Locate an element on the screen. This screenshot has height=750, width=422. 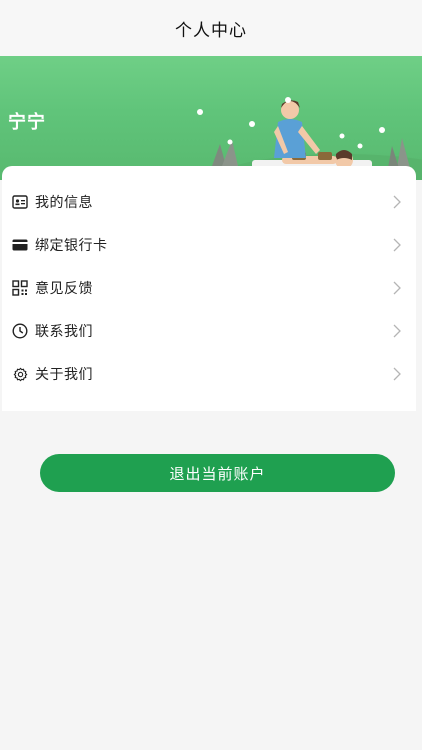
id-card-icon is located at coordinates (20, 202).